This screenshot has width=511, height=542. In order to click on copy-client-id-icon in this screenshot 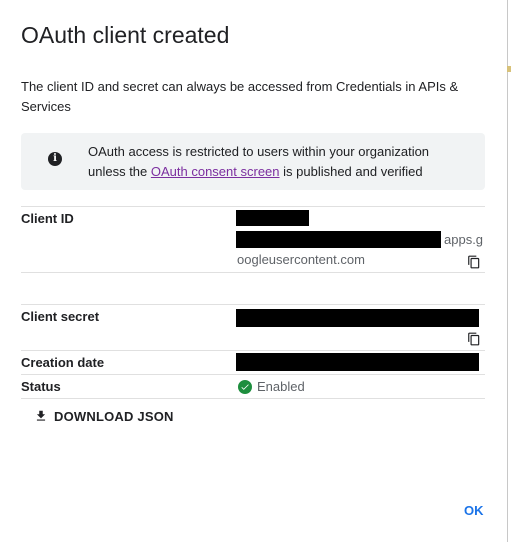, I will do `click(474, 262)`.